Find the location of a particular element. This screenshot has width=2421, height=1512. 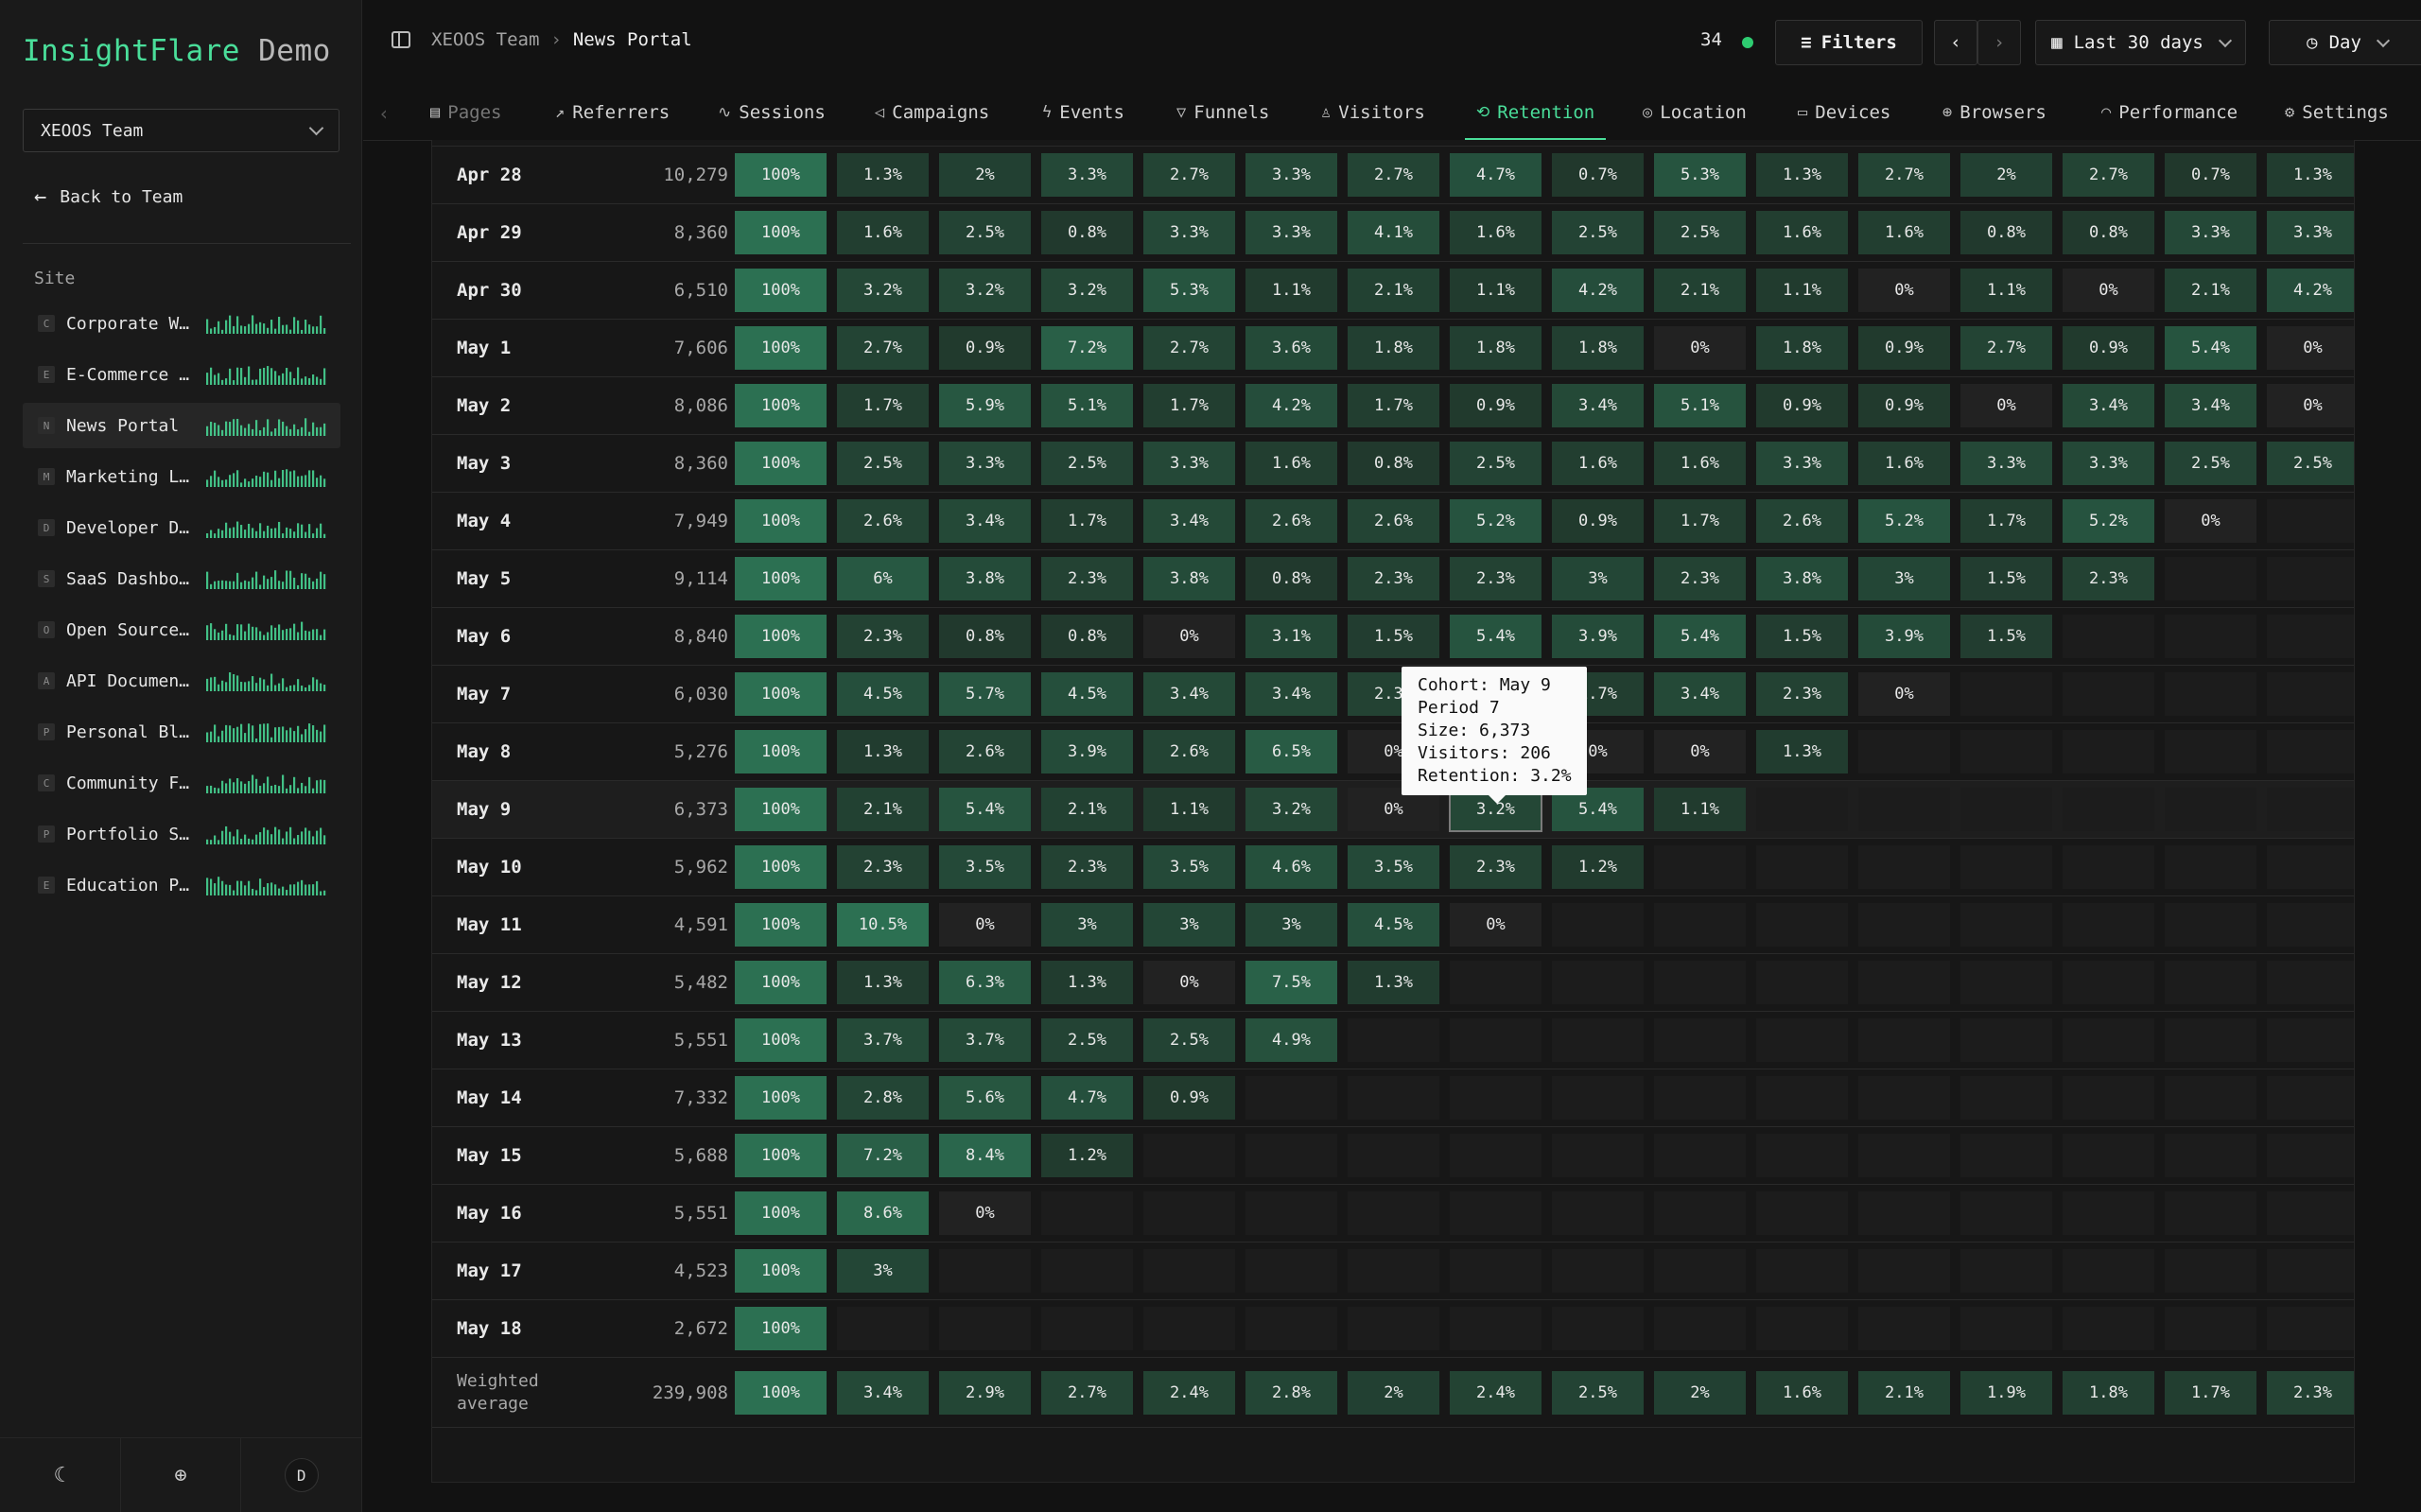

retention-cell: 5.6% is located at coordinates (985, 1098).